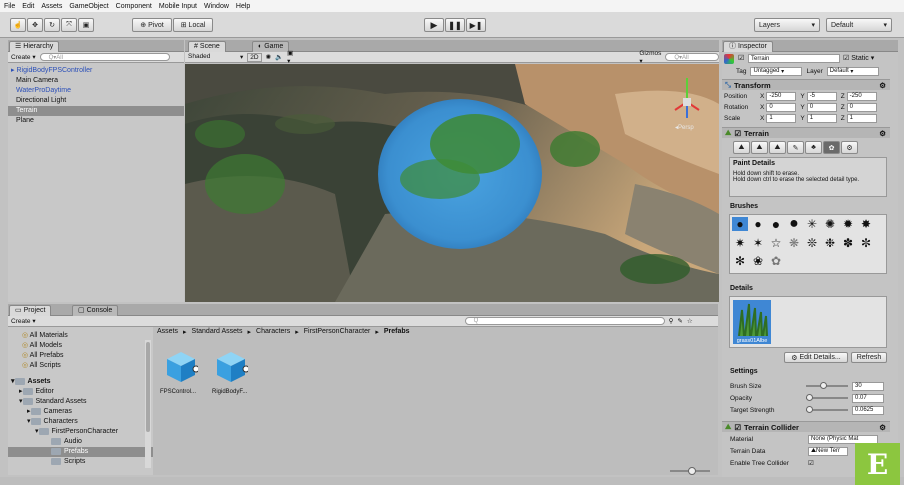 The image size is (904, 485). Describe the element at coordinates (96, 71) in the screenshot. I see `hierarchy-item-rigidbodyfpscontroller: ▸ RigidBodyFPSController` at that location.